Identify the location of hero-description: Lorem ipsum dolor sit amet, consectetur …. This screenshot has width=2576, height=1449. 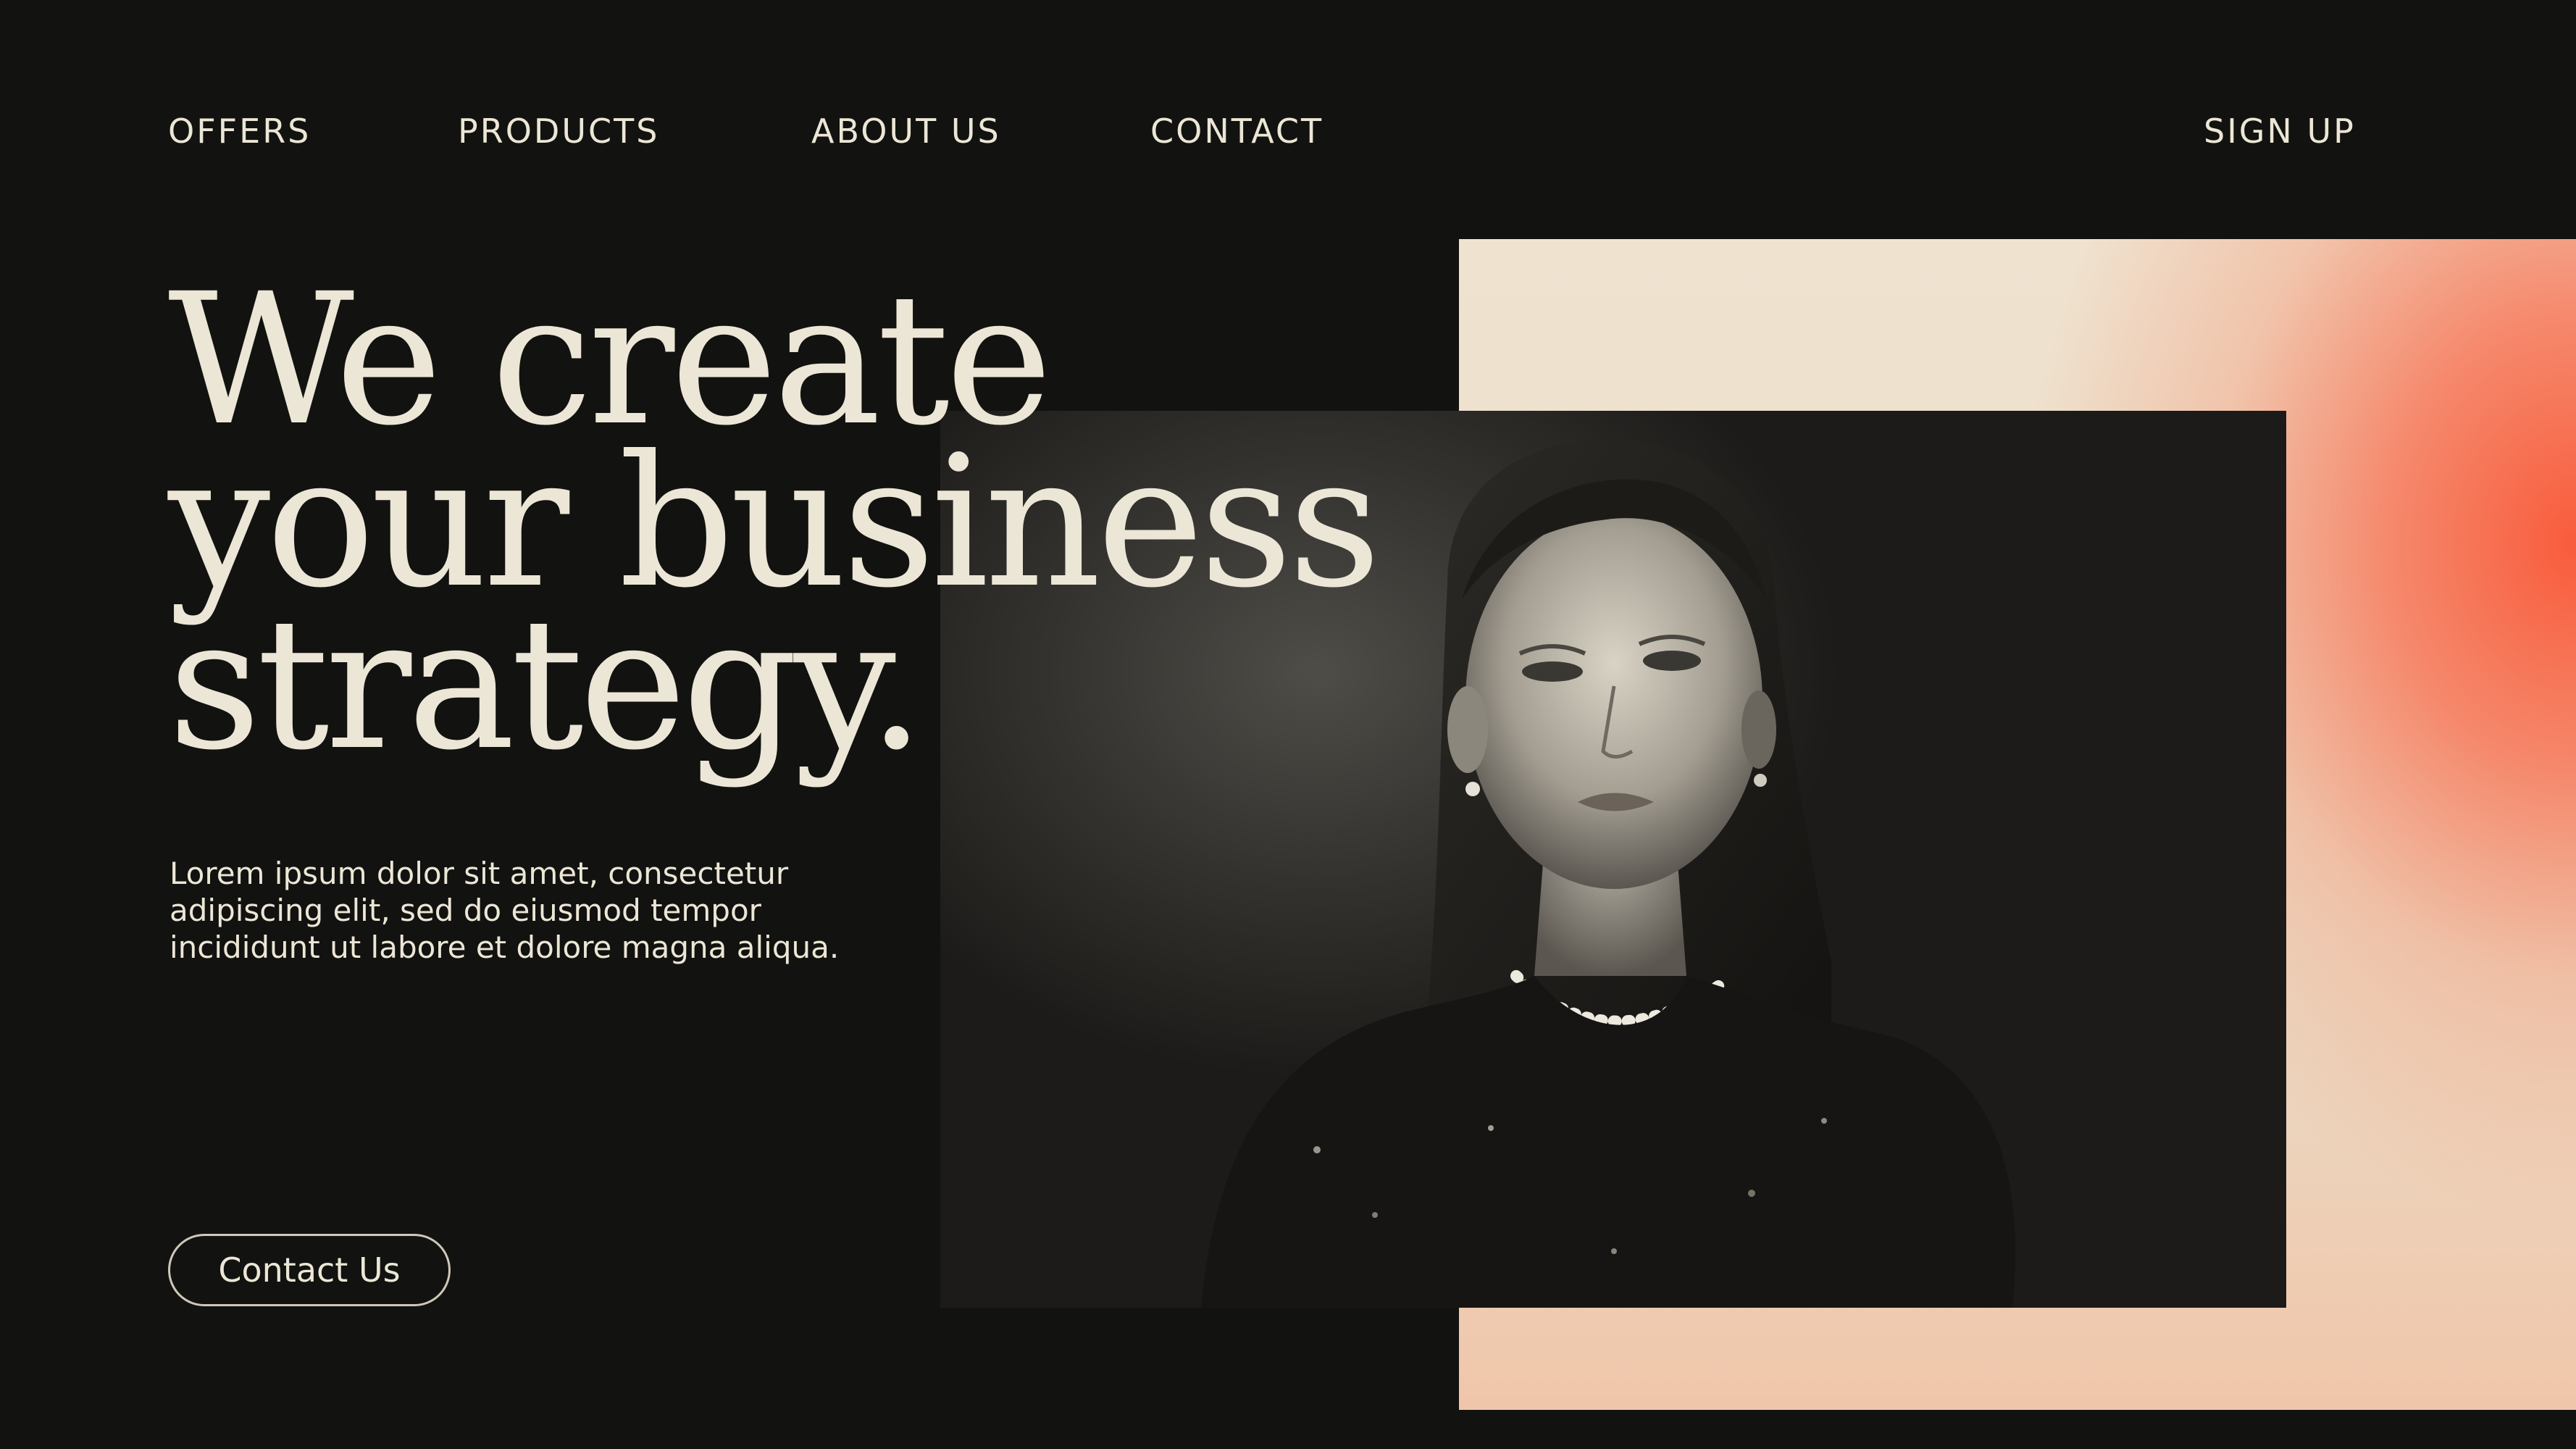
(505, 911).